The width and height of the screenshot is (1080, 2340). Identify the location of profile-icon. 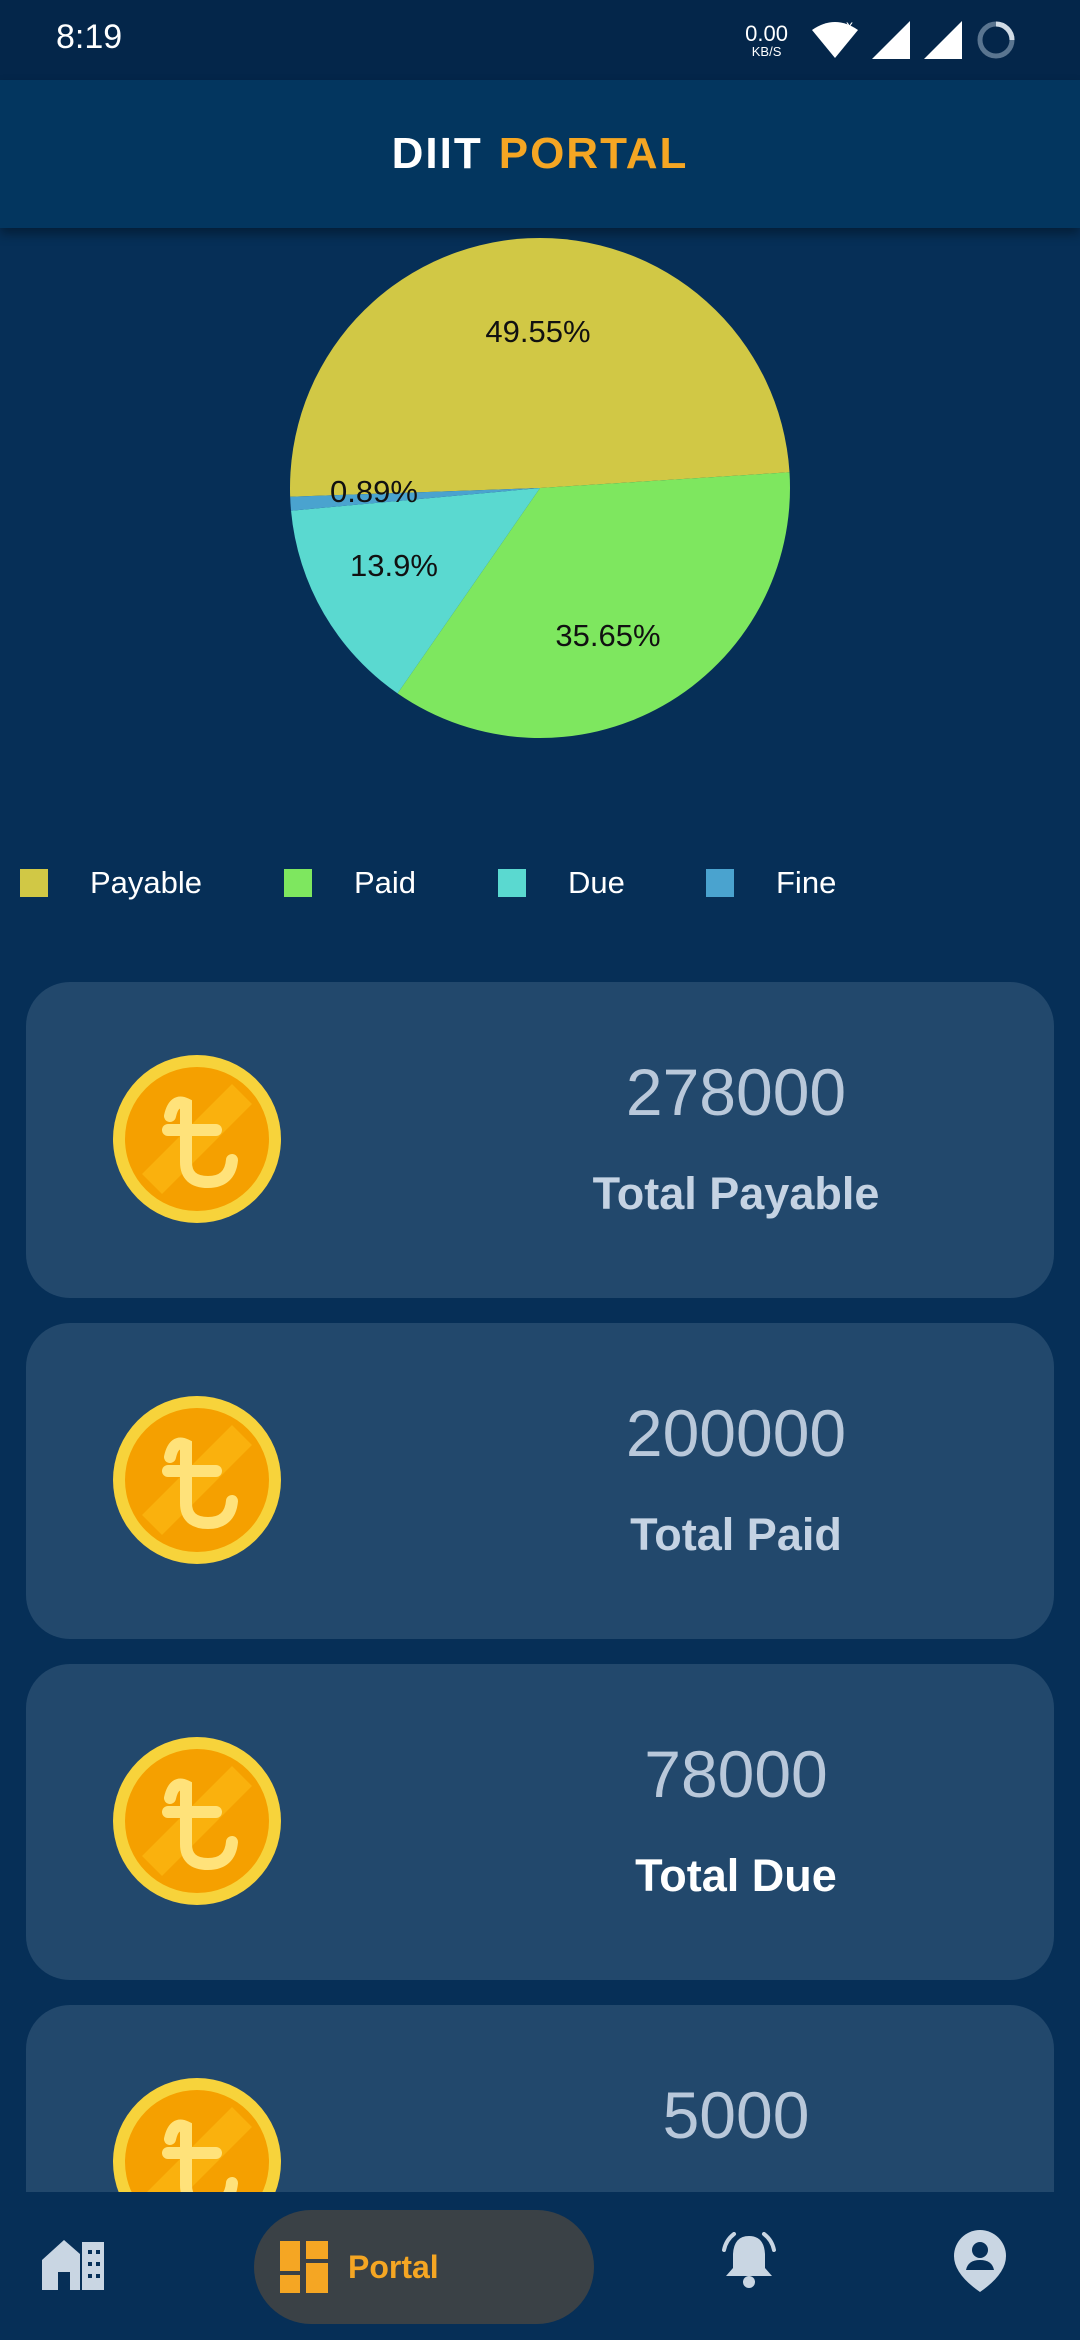
(980, 2261).